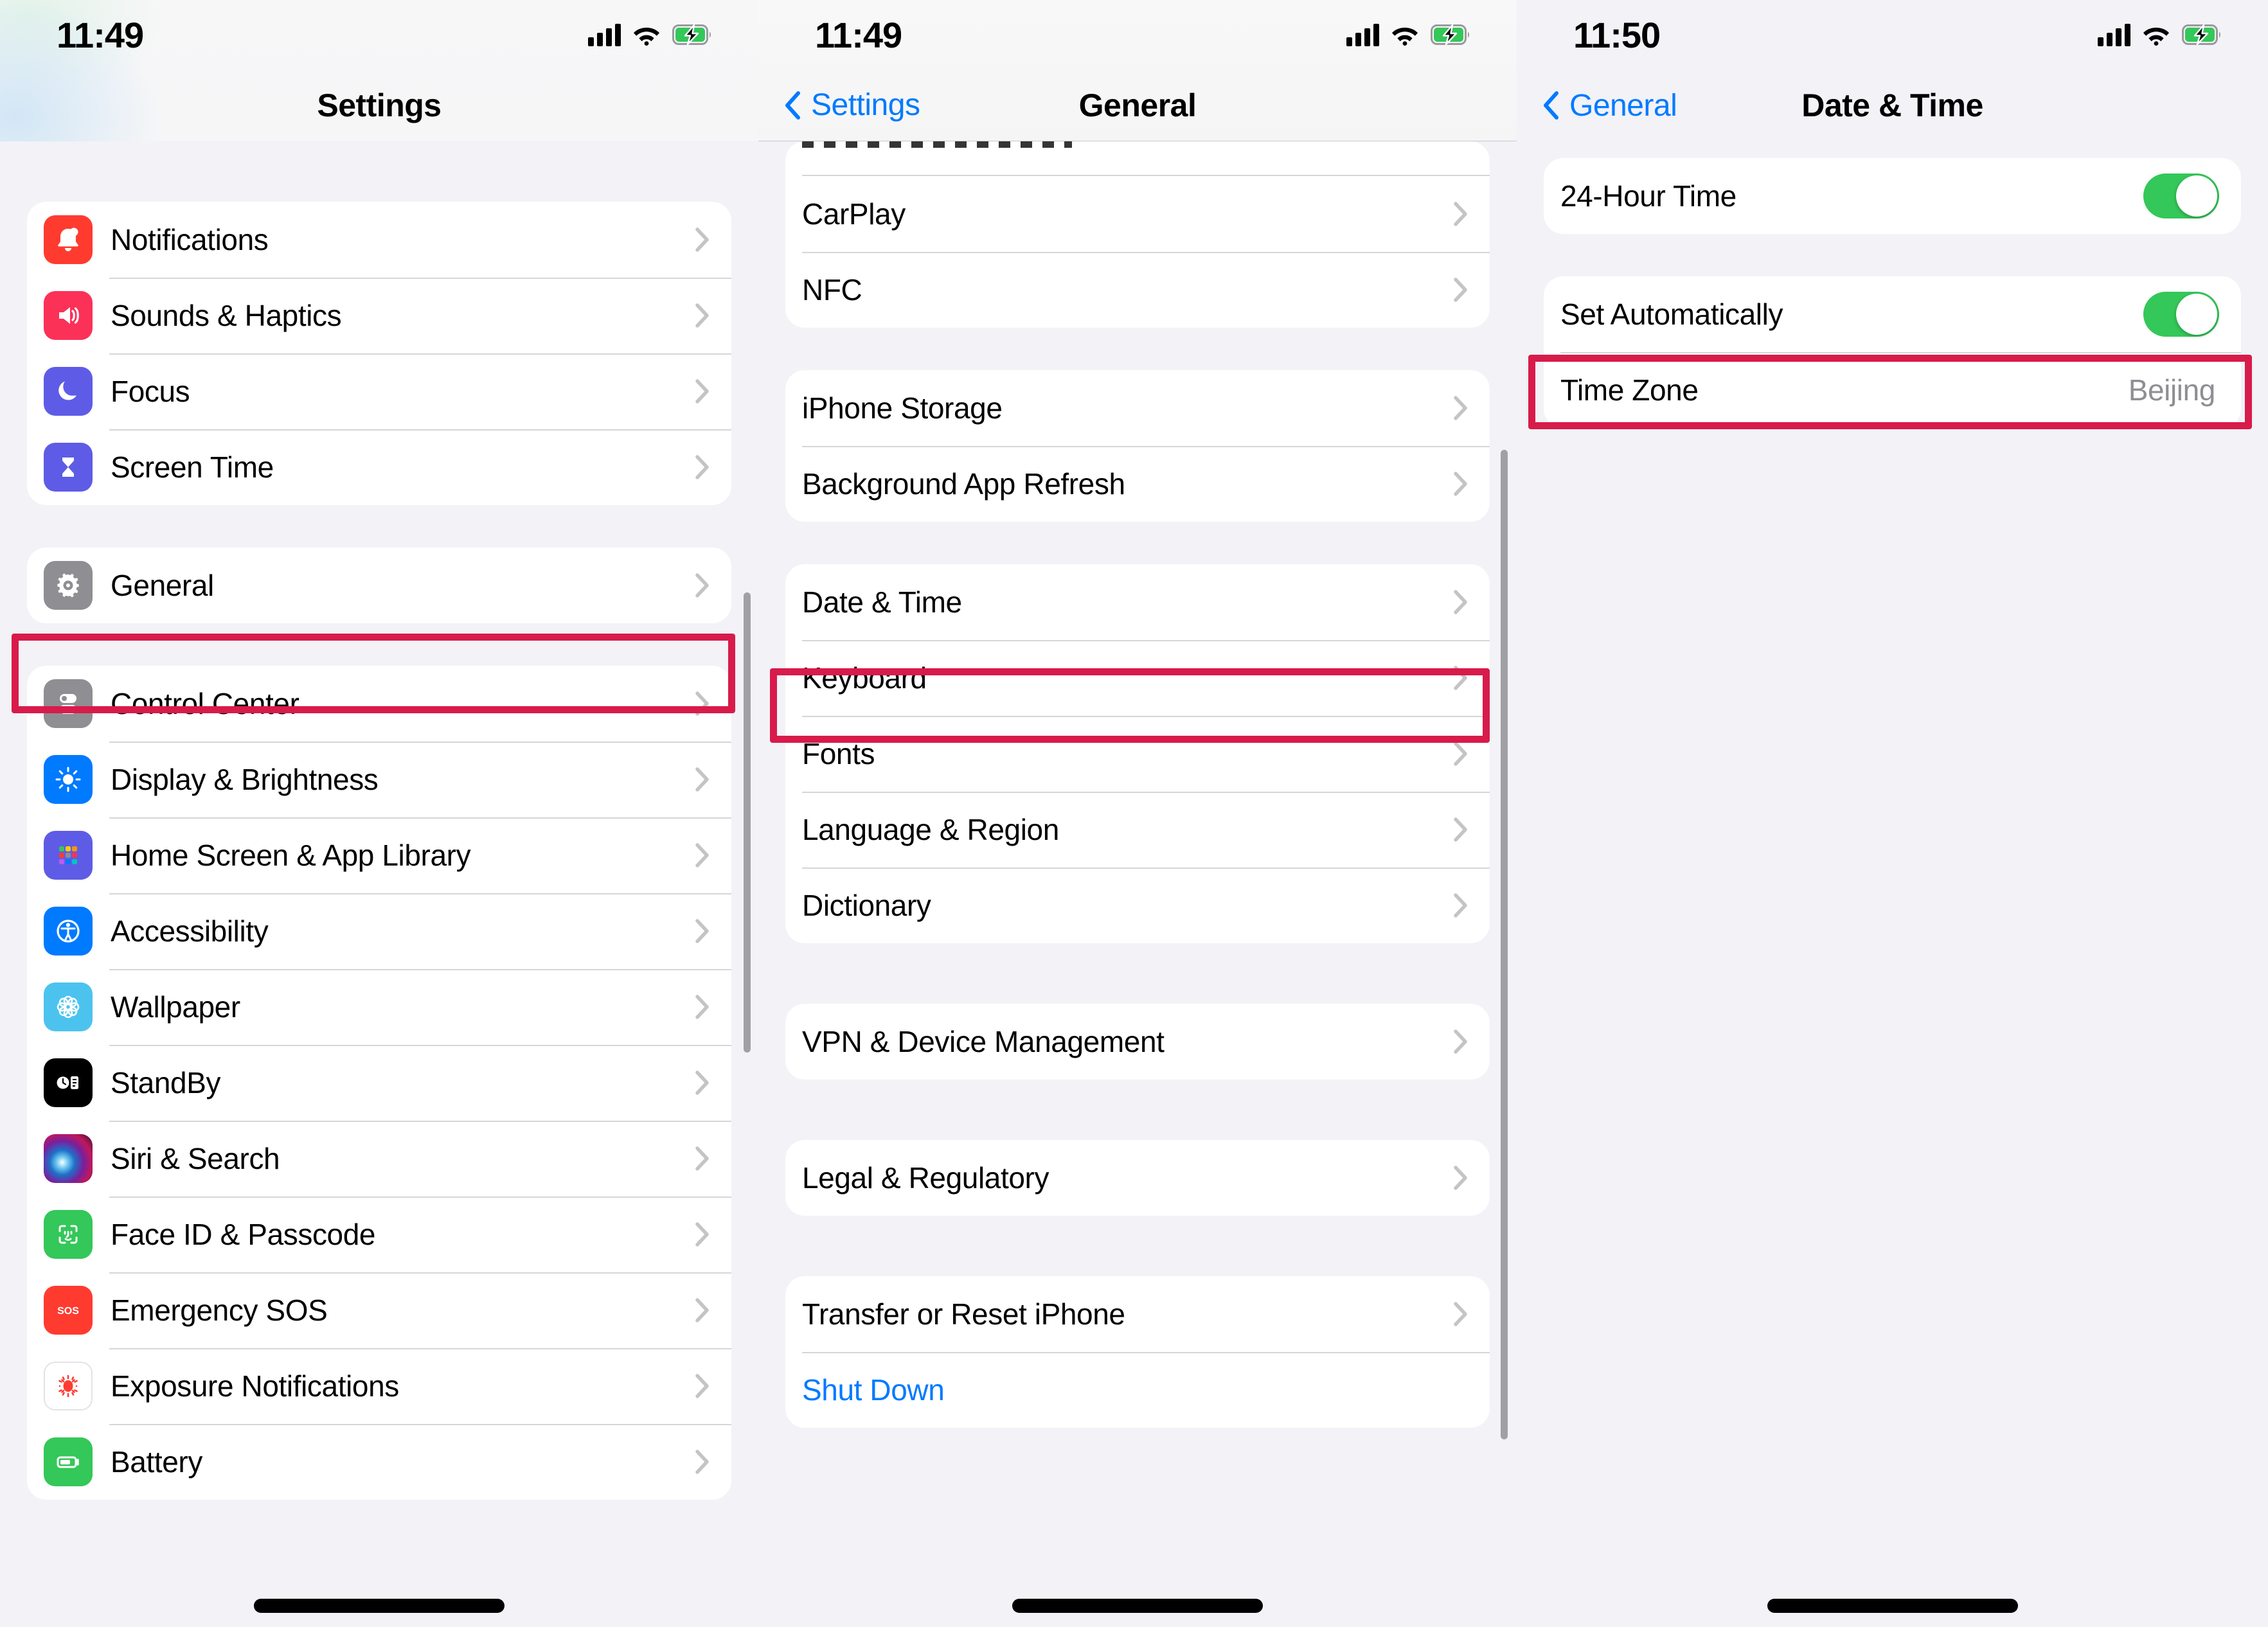  What do you see at coordinates (379, 34) in the screenshot?
I see `status-bar: 11:49` at bounding box center [379, 34].